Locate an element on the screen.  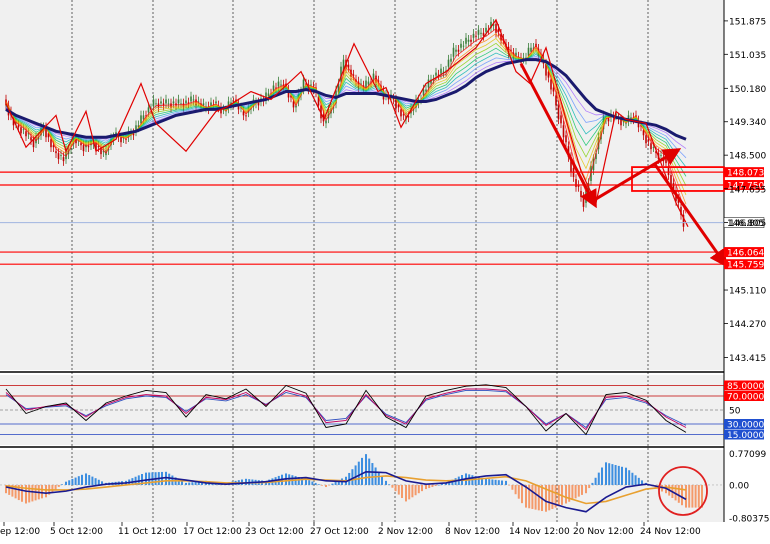
oscillator-level-label: 50 is located at coordinates (735, 412).